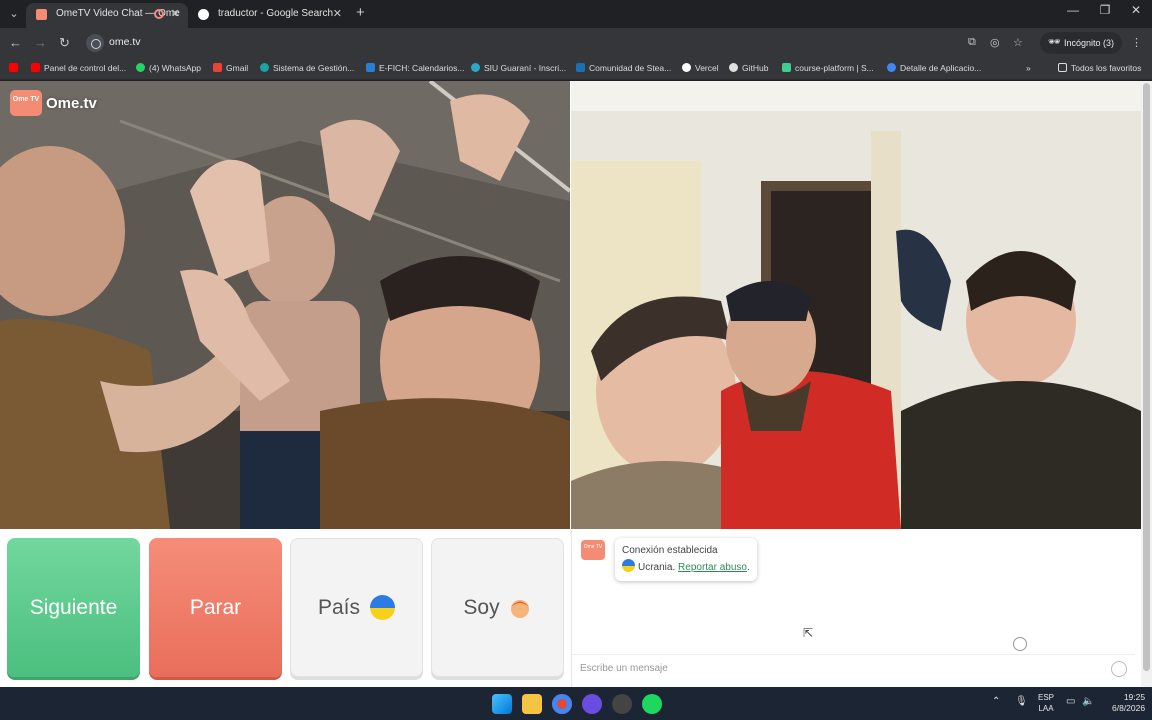 This screenshot has width=1152, height=720. What do you see at coordinates (230, 68) in the screenshot?
I see `bookmark-item: Gmail` at bounding box center [230, 68].